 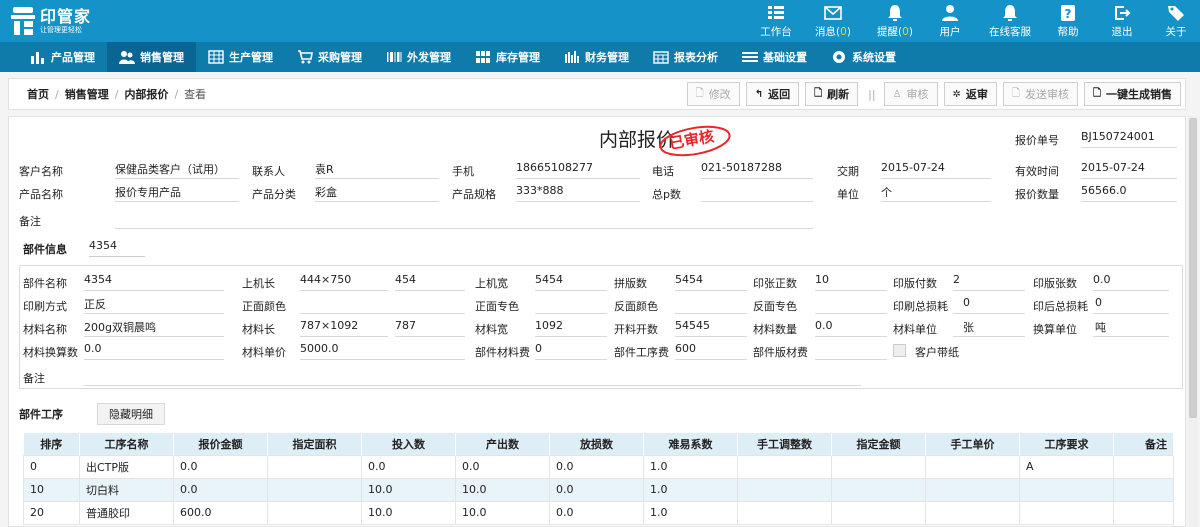 What do you see at coordinates (45, 283) in the screenshot?
I see `part-name-label: 部件名称` at bounding box center [45, 283].